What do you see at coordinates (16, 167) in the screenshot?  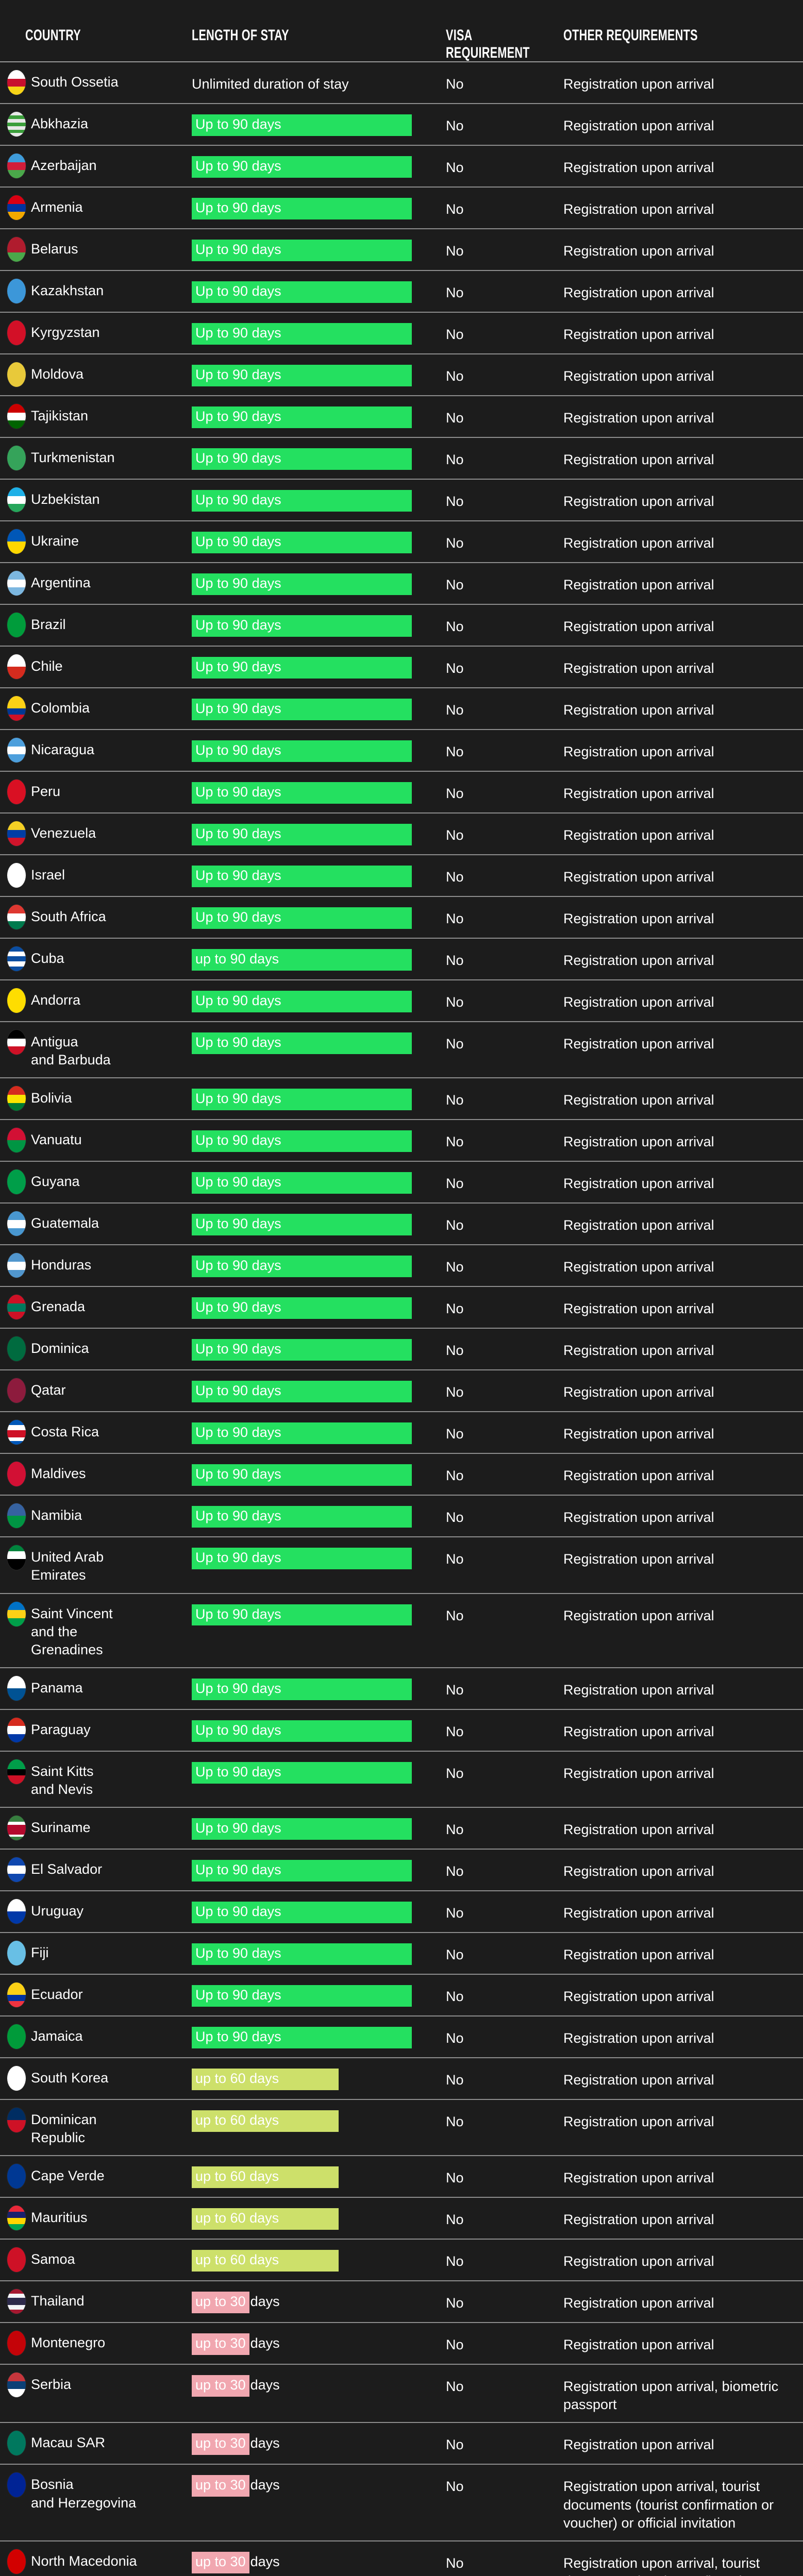 I see `azerbaijan-flag` at bounding box center [16, 167].